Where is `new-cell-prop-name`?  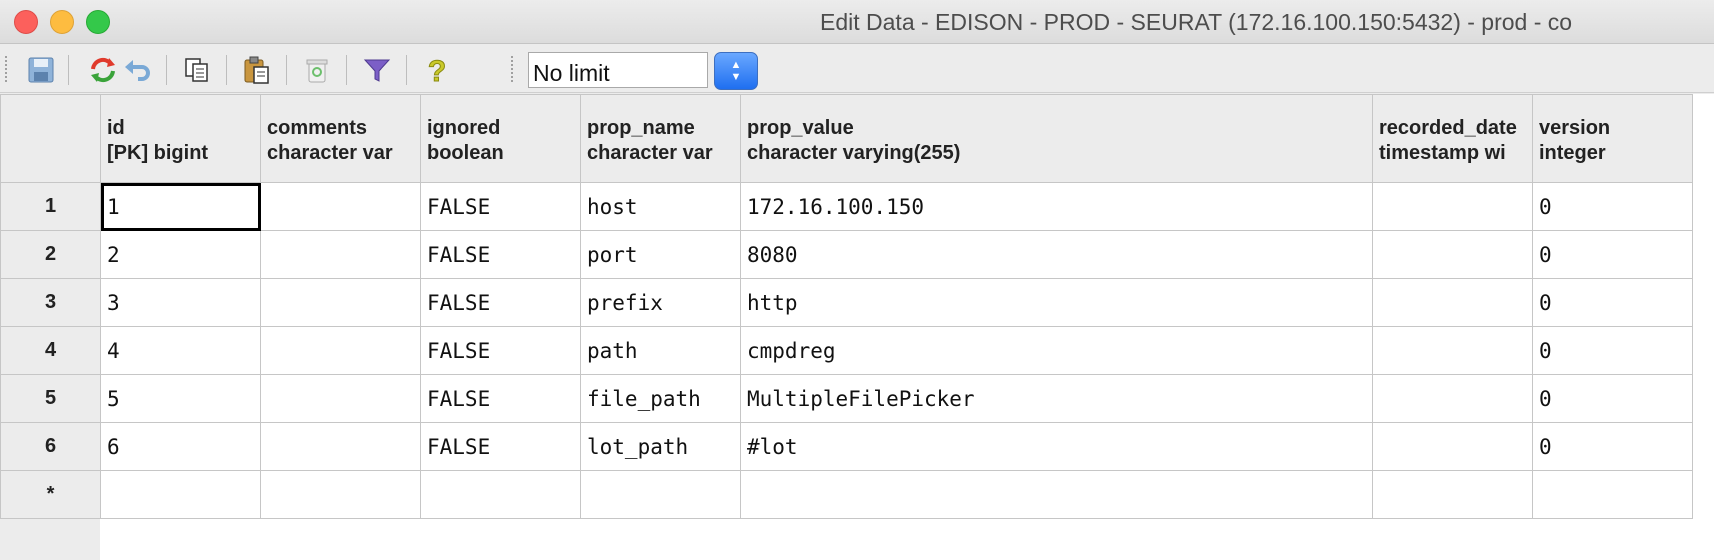 new-cell-prop-name is located at coordinates (660, 494).